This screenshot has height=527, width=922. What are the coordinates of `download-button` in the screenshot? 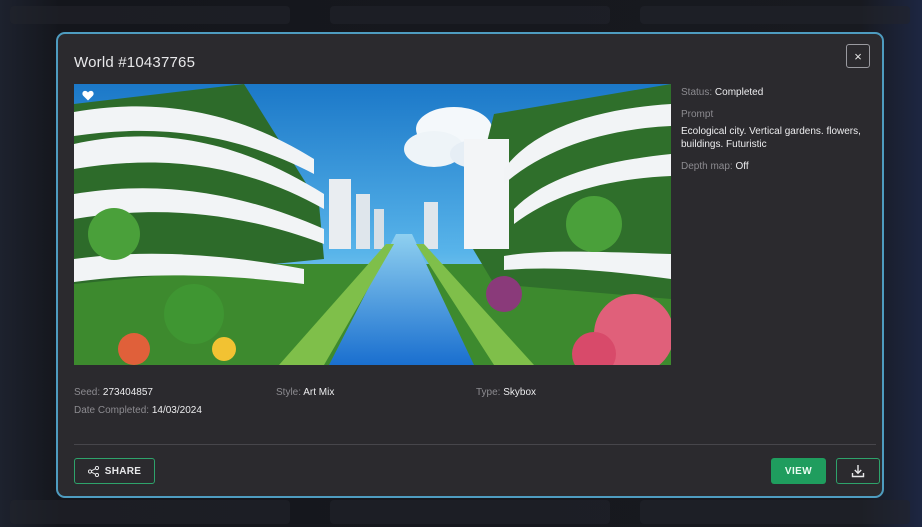 It's located at (858, 471).